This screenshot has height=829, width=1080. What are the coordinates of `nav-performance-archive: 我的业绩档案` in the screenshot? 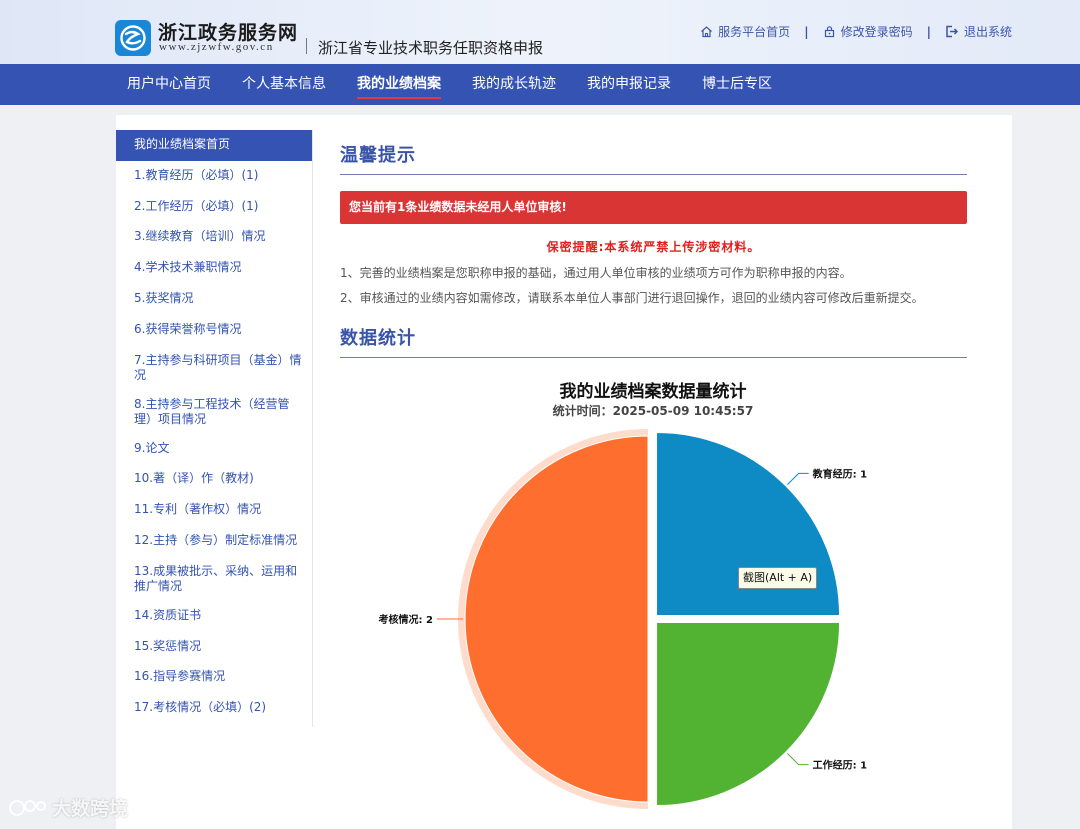 It's located at (399, 84).